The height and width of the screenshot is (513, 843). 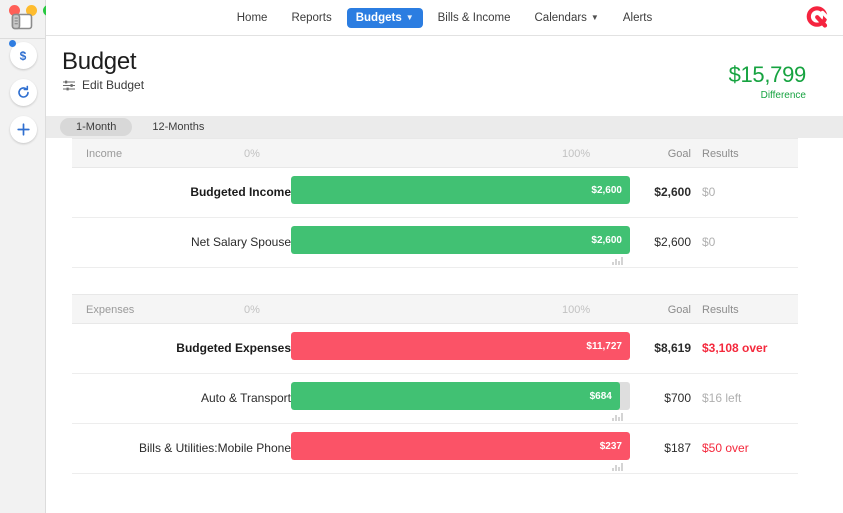 I want to click on tab-12-months: 12-Months, so click(x=178, y=127).